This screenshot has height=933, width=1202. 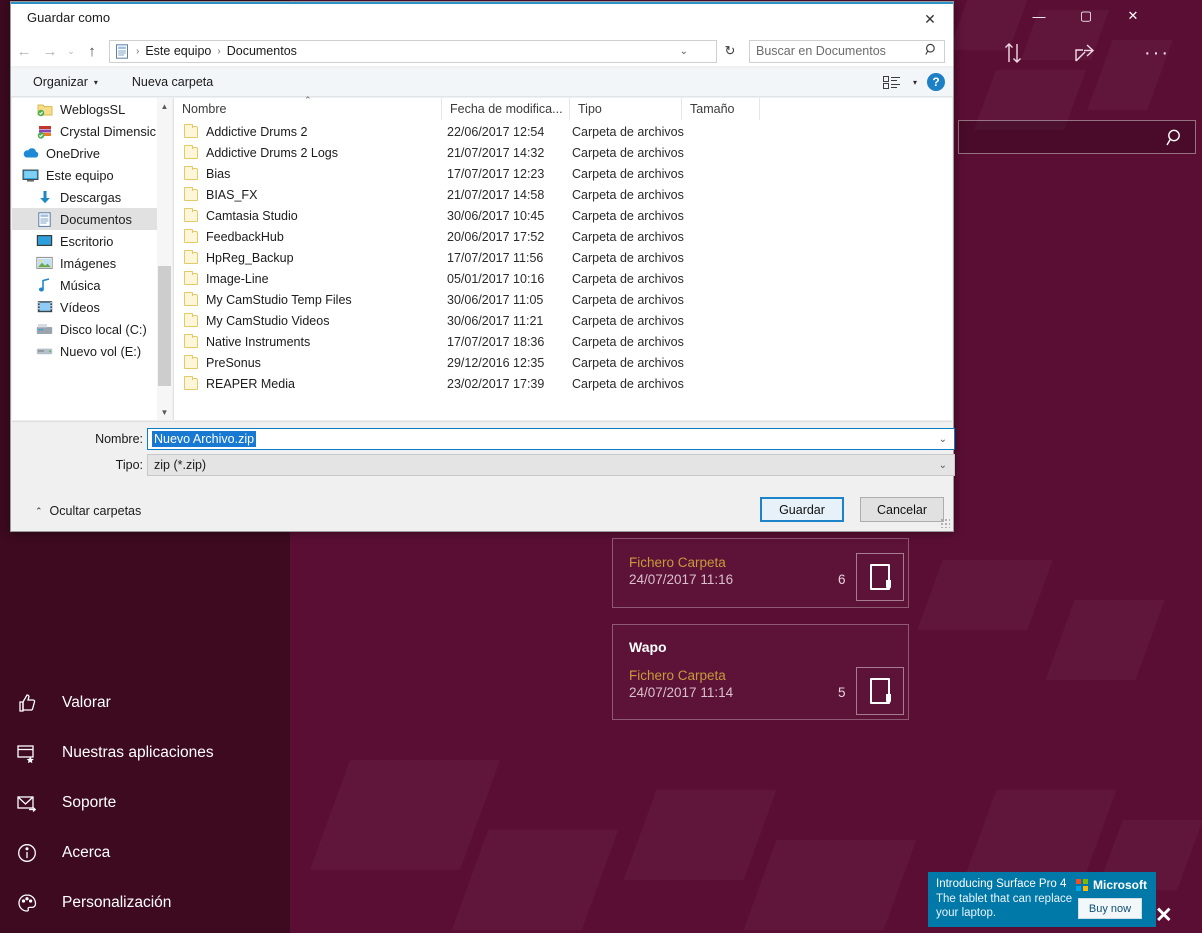 I want to click on table-row: Bias 17/07/2017 12:23 Carpeta de archivos, so click(x=563, y=173).